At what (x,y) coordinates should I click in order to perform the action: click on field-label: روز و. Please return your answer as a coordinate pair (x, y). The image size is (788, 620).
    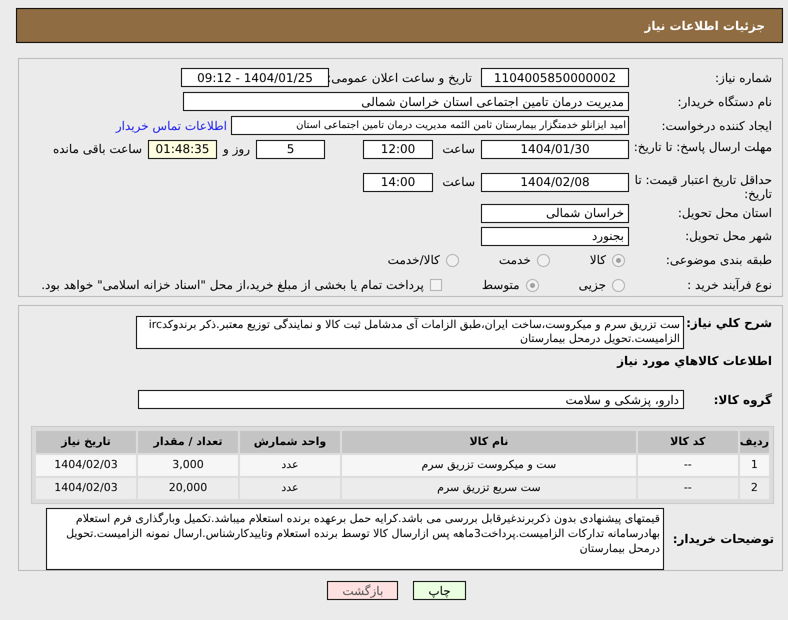
    Looking at the image, I should click on (236, 149).